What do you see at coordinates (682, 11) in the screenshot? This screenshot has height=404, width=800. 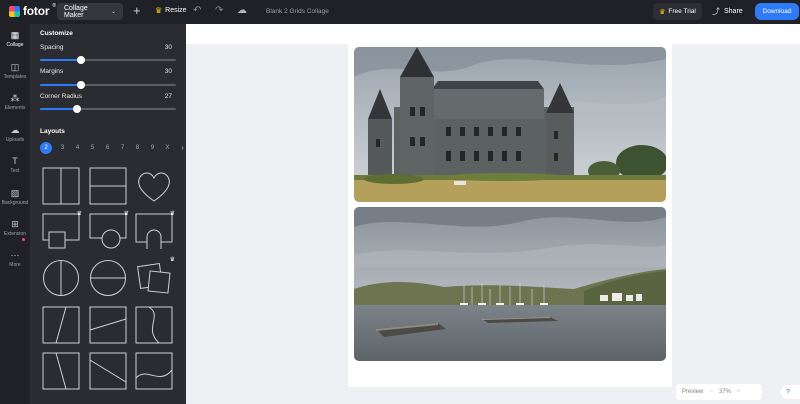 I see `free-trial-label: Free Trial` at bounding box center [682, 11].